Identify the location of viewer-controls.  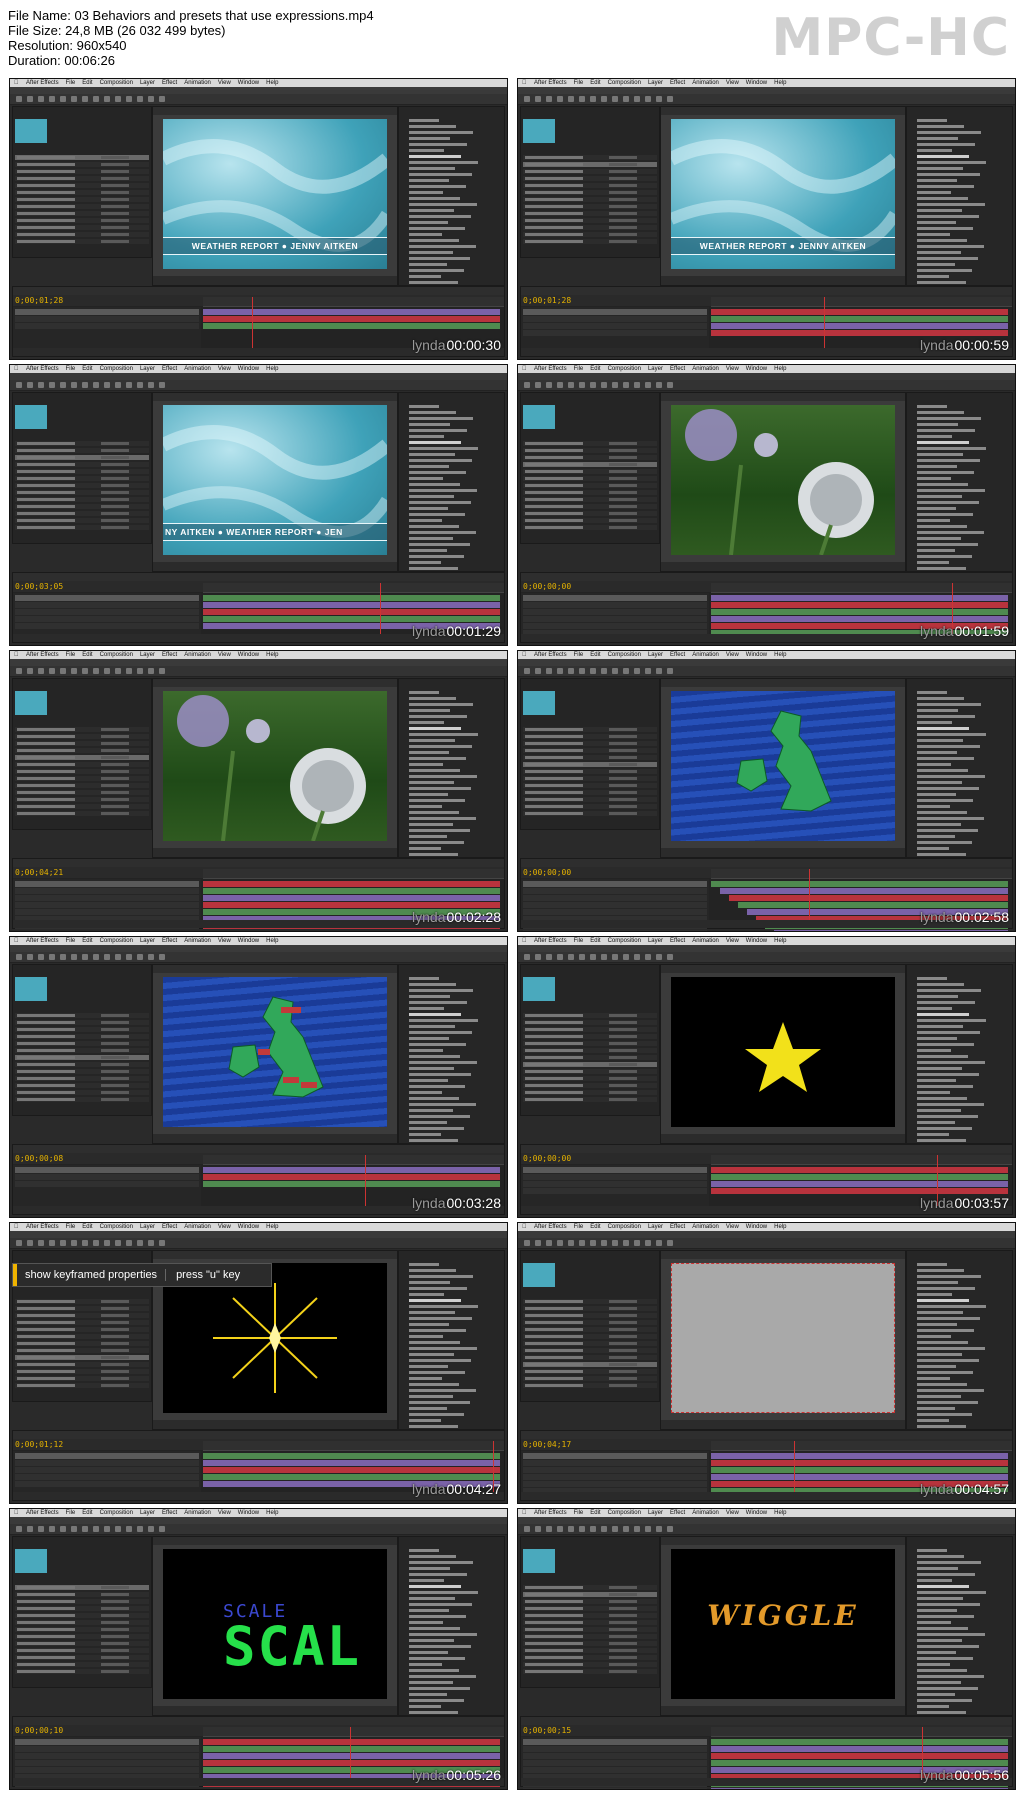
(275, 1710).